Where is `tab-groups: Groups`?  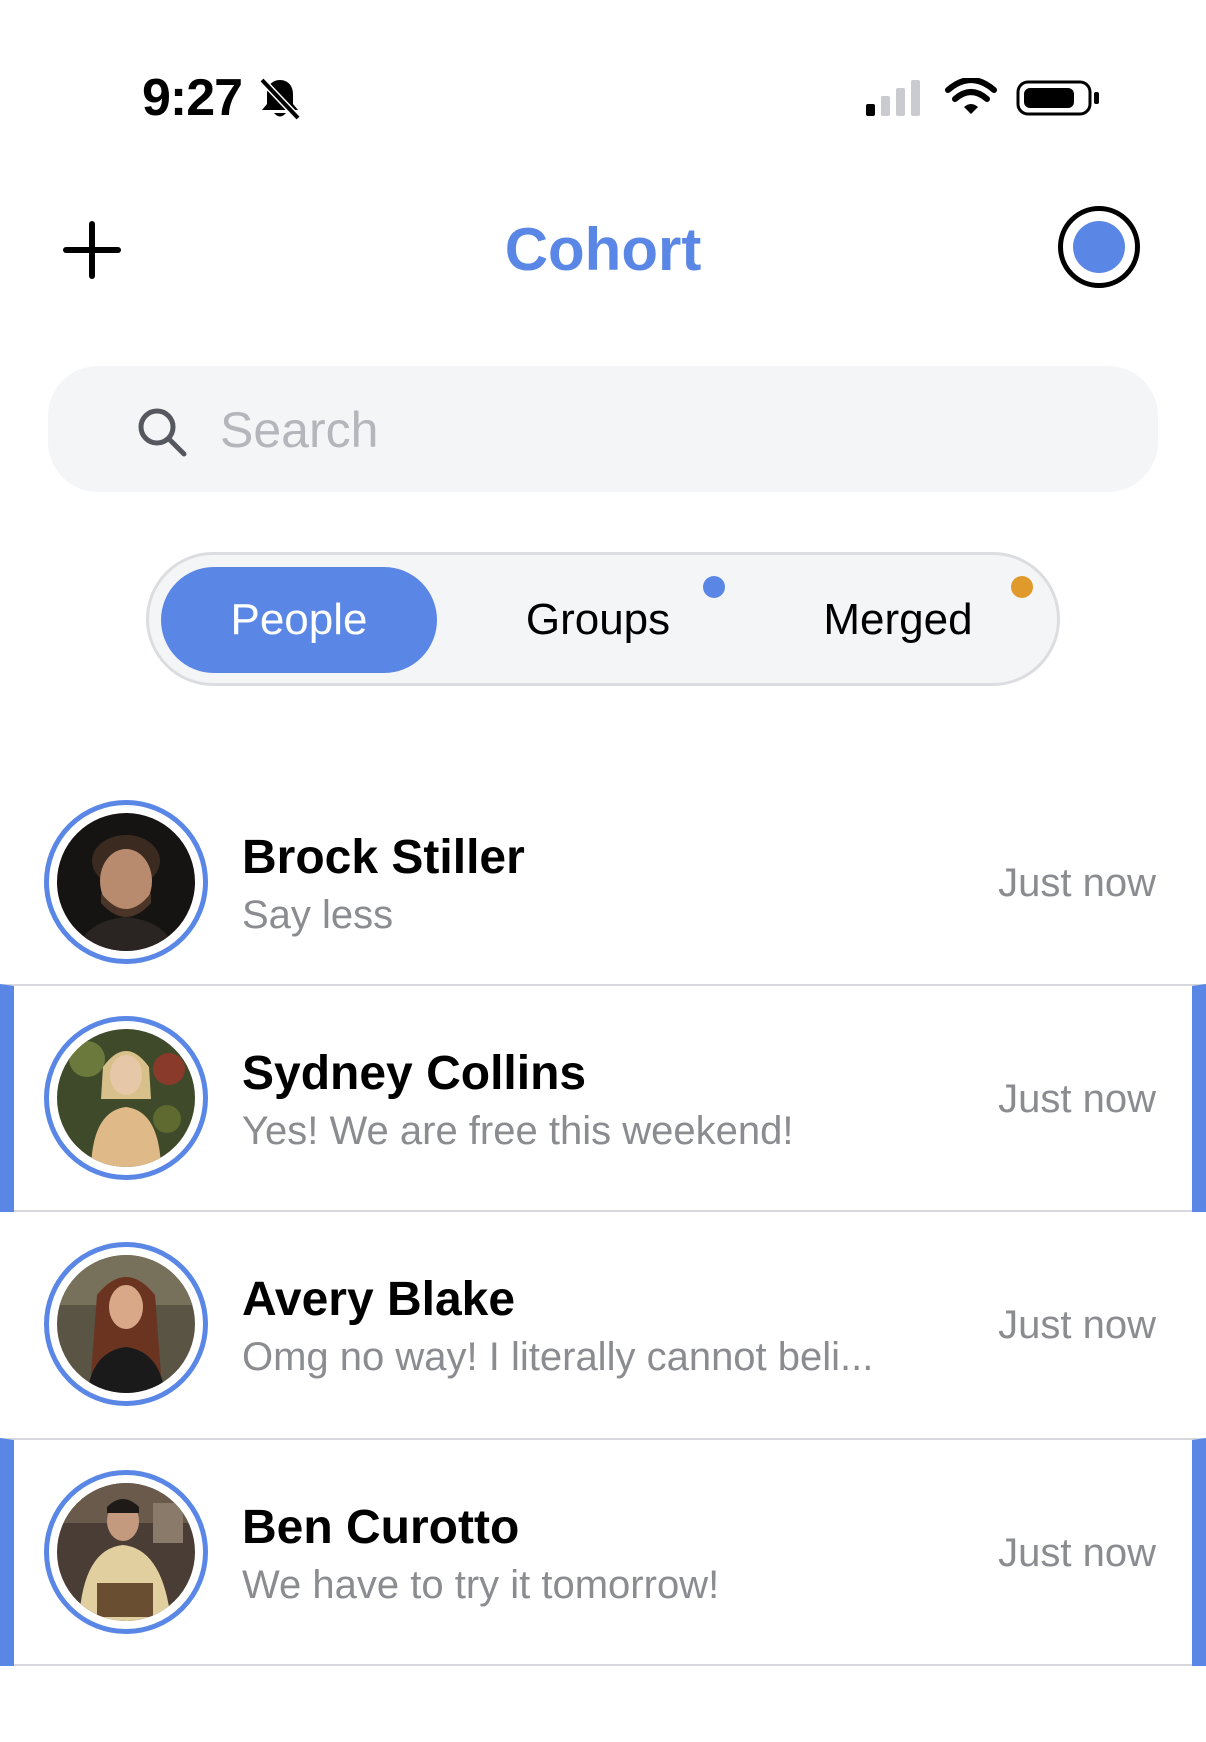
tab-groups: Groups is located at coordinates (598, 620).